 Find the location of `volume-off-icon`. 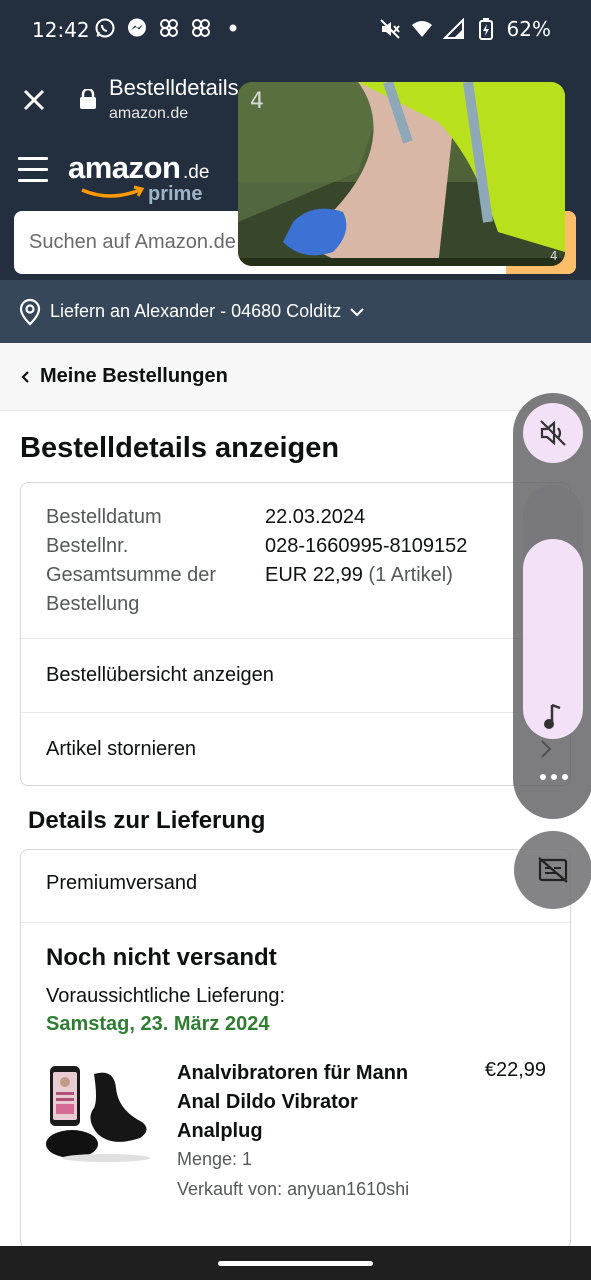

volume-off-icon is located at coordinates (553, 433).